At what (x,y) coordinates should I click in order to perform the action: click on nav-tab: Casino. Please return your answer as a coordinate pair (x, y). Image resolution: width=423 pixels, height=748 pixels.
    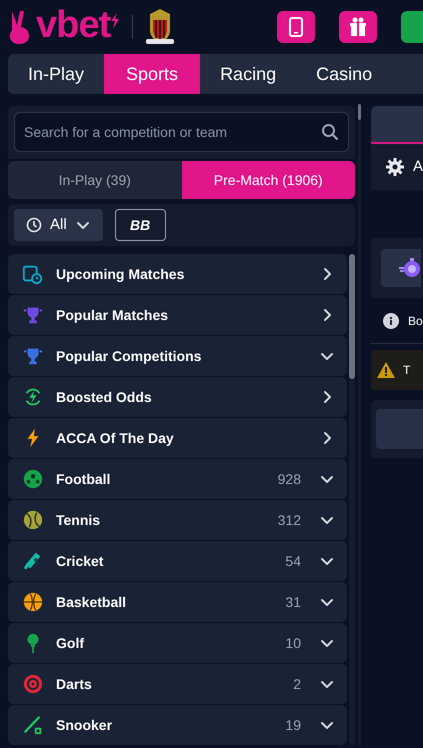
    Looking at the image, I should click on (344, 74).